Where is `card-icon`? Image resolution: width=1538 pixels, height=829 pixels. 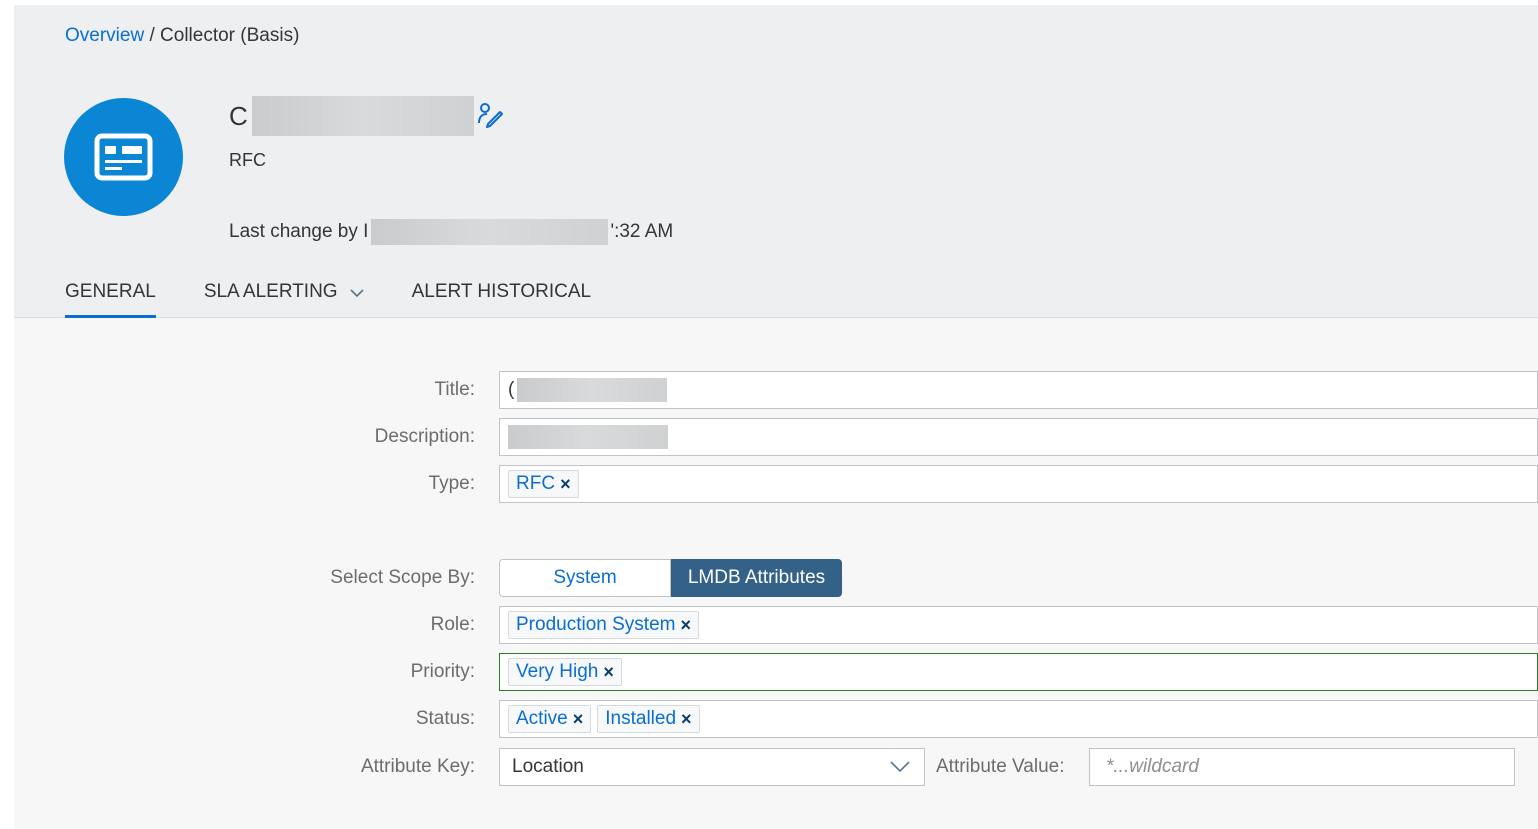 card-icon is located at coordinates (123, 157).